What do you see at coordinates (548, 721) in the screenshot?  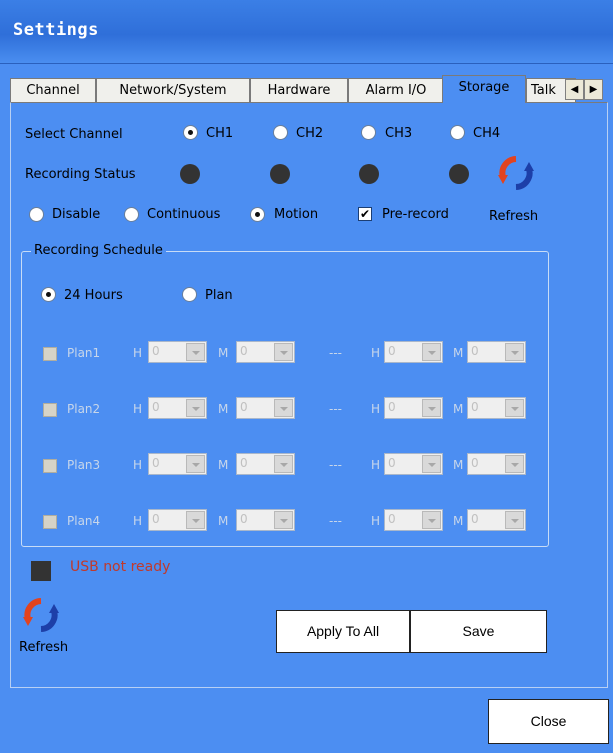 I see `close-button: Close` at bounding box center [548, 721].